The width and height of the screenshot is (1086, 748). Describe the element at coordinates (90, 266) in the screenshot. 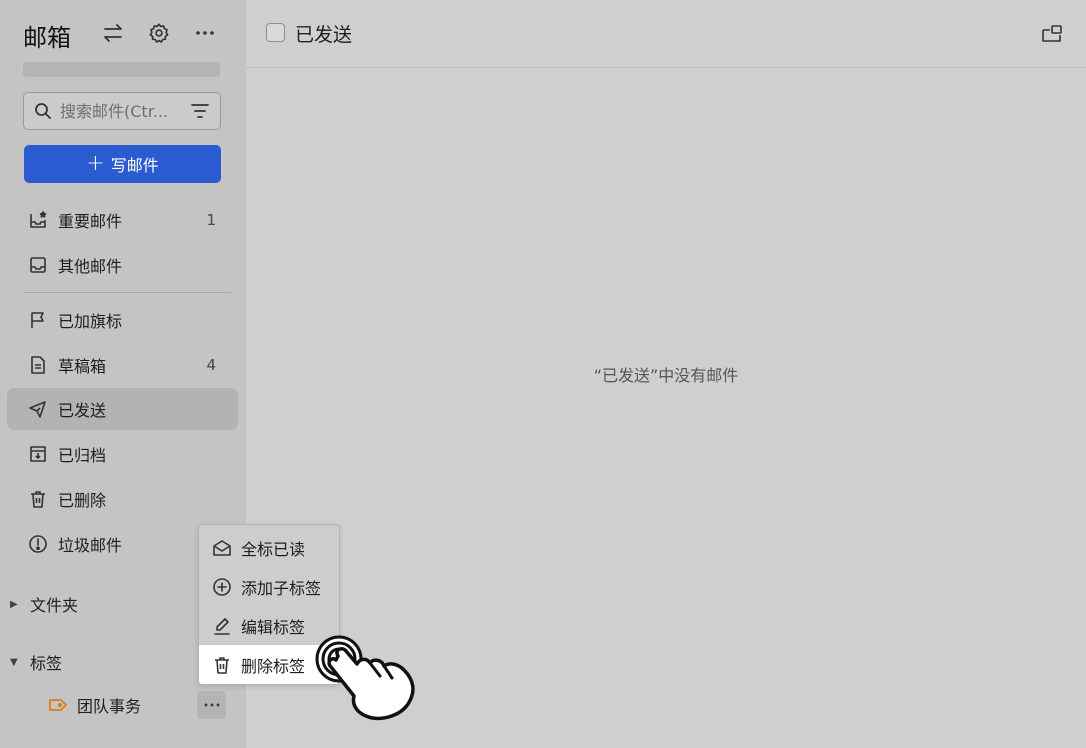

I see `nav-label: 其他邮件` at that location.